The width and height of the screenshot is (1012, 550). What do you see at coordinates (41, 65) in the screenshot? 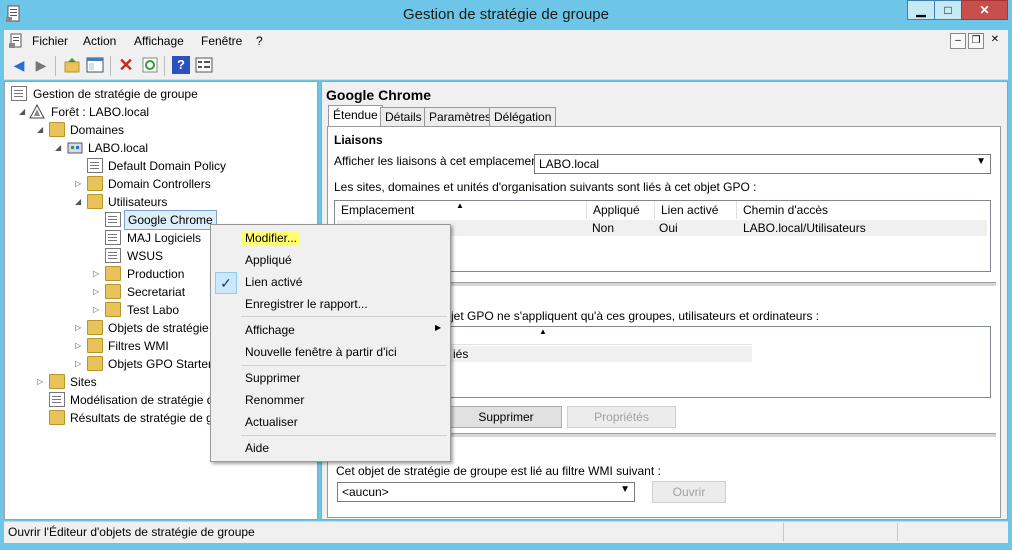
I see `forward-arrow-icon: ▶` at bounding box center [41, 65].